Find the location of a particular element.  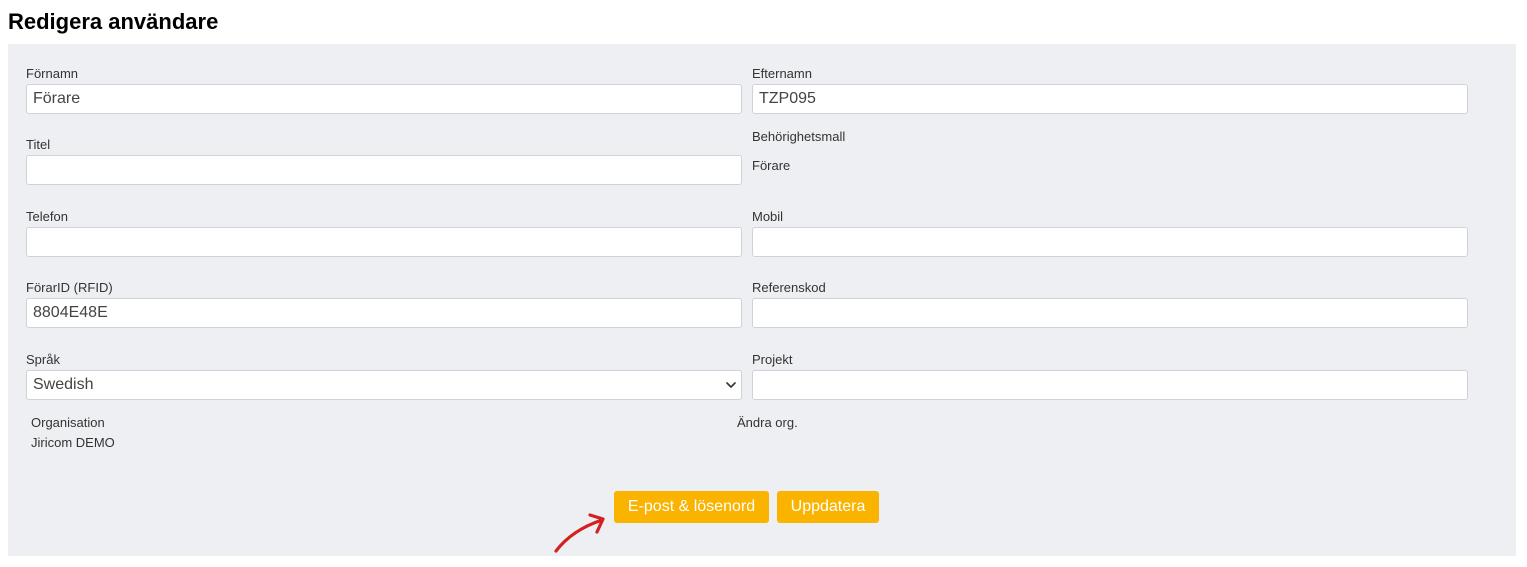

reference-code-label: Referenskod is located at coordinates (789, 287).